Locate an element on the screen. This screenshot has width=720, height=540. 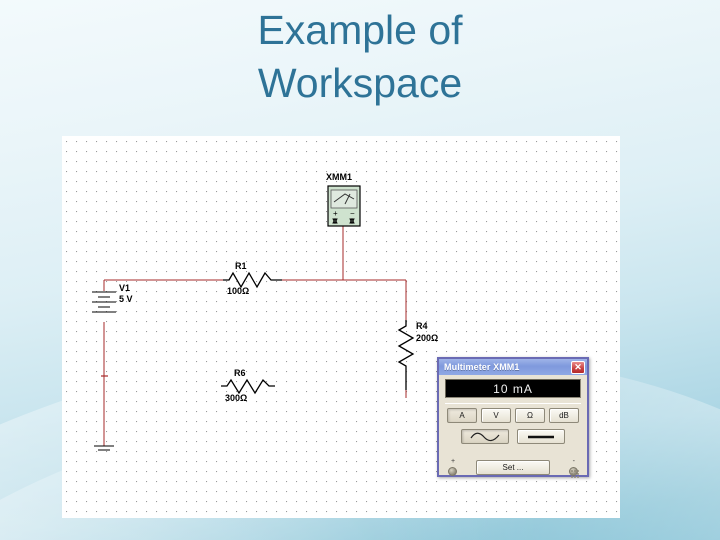
ac-waveform-icon is located at coordinates (485, 437).